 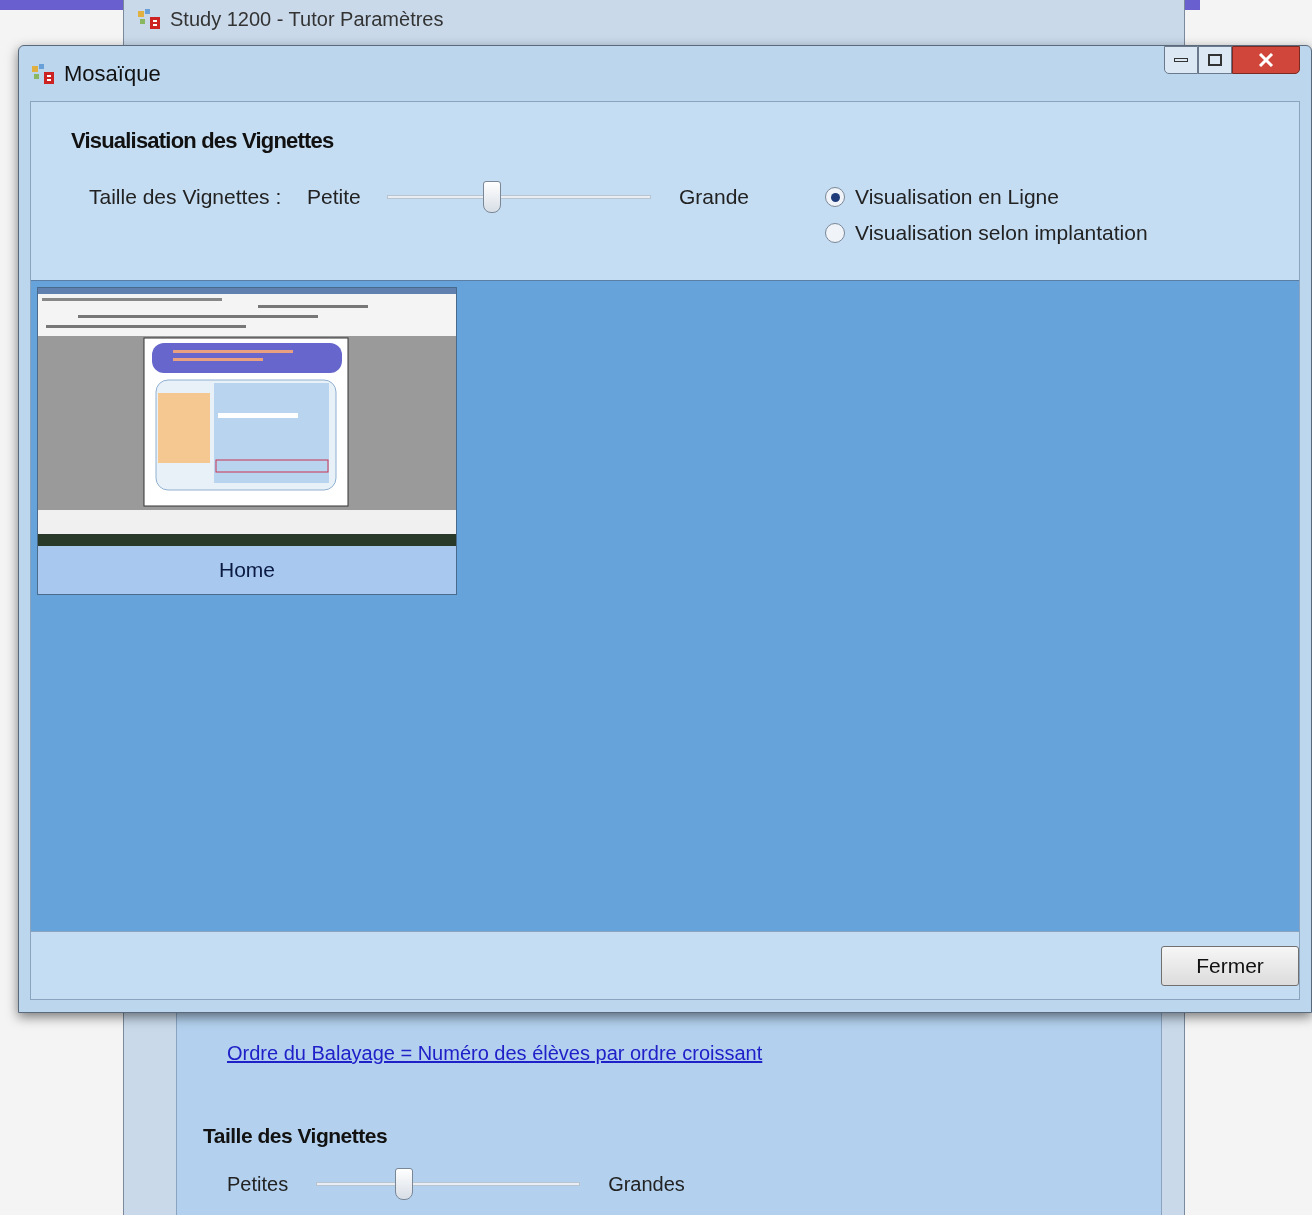 What do you see at coordinates (307, 19) in the screenshot?
I see `window-title: Study 1200 - Tutor Paramètres` at bounding box center [307, 19].